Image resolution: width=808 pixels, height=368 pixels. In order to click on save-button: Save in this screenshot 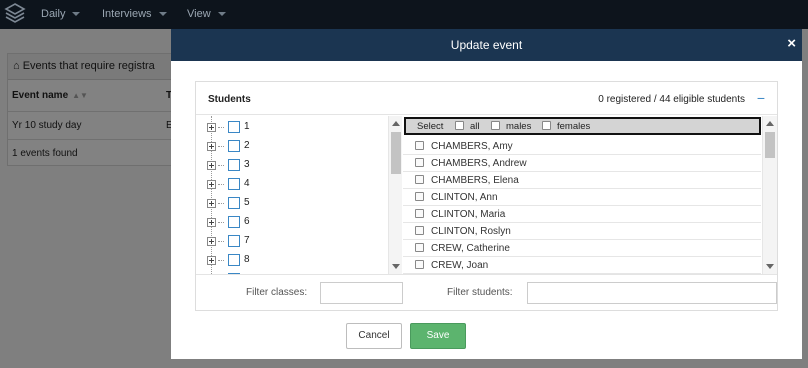, I will do `click(438, 336)`.